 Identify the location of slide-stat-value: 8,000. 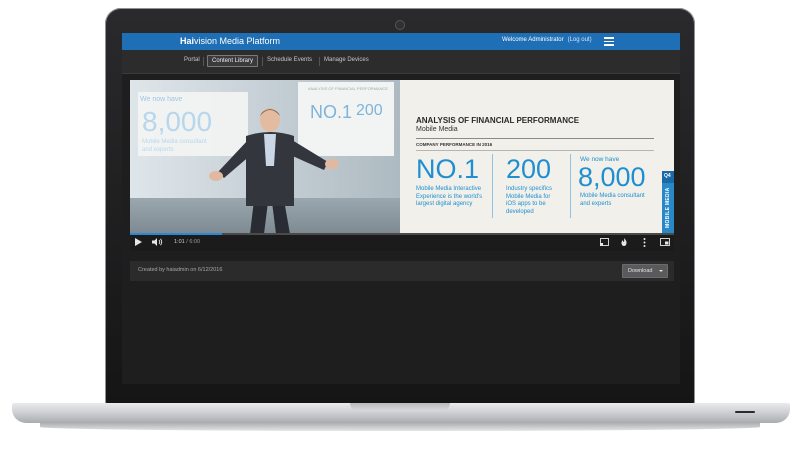
(612, 177).